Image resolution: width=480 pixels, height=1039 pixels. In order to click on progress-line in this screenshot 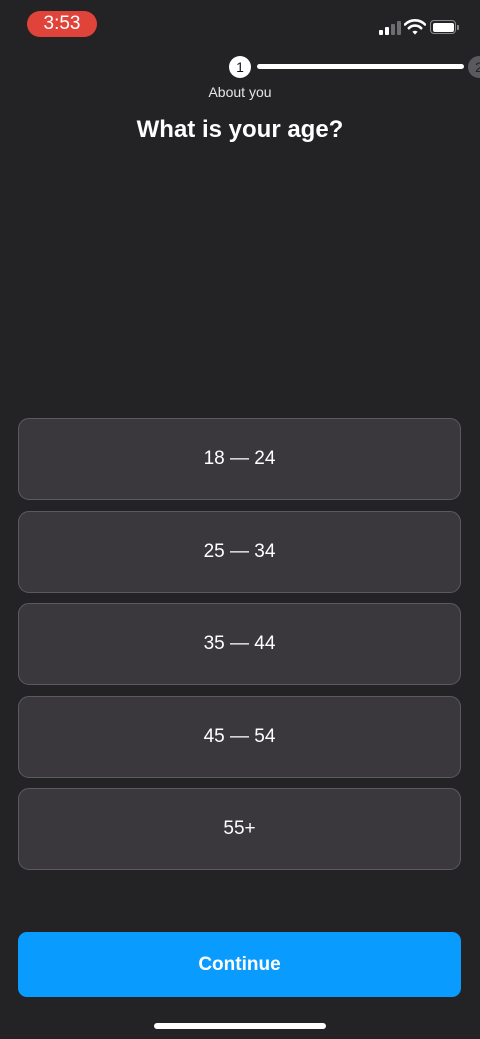, I will do `click(360, 66)`.